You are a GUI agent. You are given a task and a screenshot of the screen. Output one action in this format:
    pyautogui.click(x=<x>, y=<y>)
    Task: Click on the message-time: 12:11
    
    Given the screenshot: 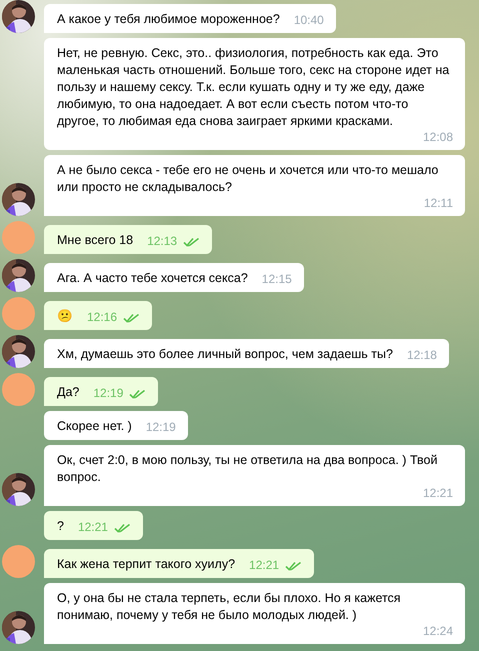 What is the action you would take?
    pyautogui.click(x=438, y=203)
    